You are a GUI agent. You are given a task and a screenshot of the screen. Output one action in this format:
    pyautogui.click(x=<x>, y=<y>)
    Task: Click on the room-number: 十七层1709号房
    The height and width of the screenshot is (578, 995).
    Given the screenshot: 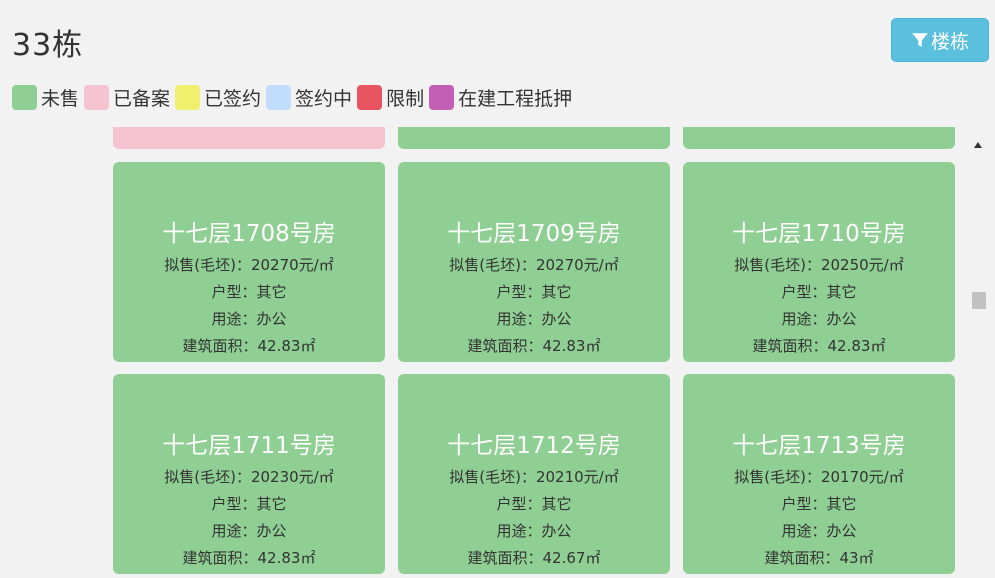 What is the action you would take?
    pyautogui.click(x=534, y=234)
    